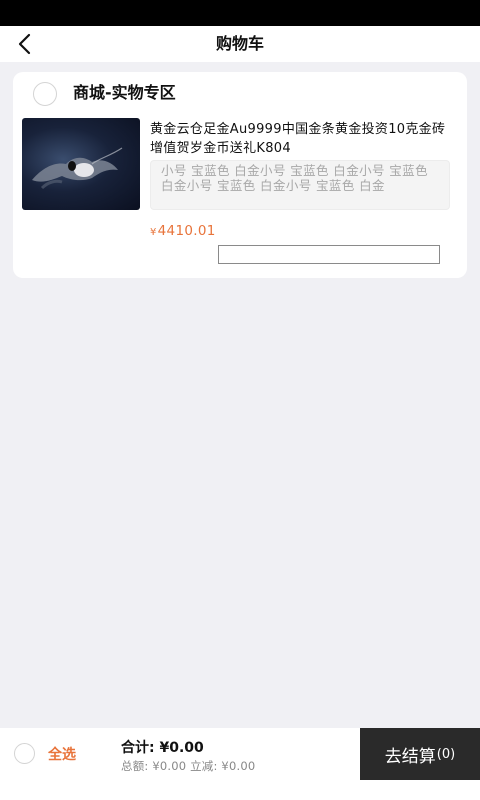 This screenshot has height=800, width=480. I want to click on quantity-input, so click(329, 254).